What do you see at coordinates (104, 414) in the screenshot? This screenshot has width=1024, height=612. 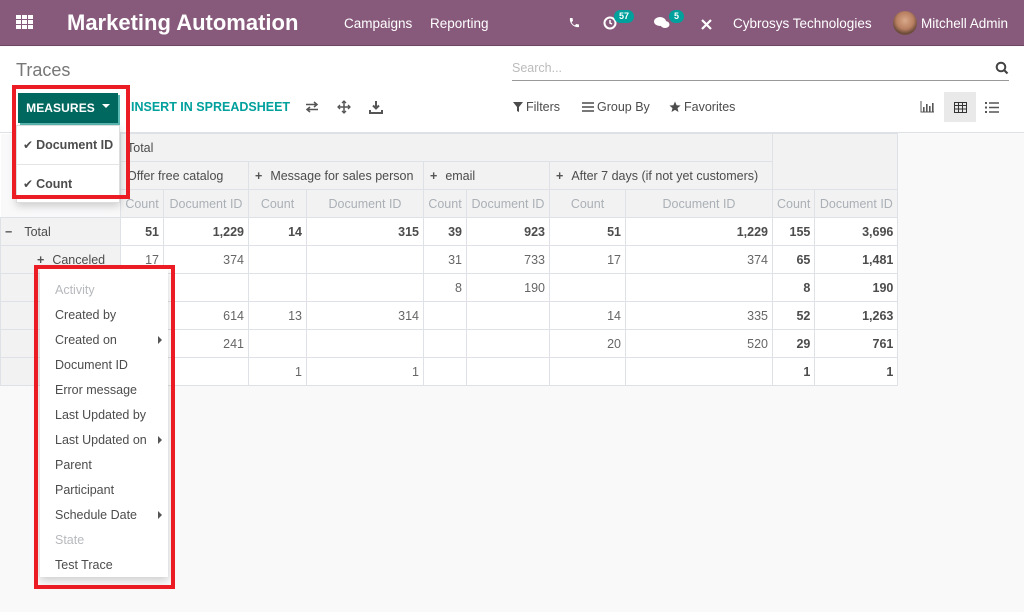 I see `groupby-option: Last Updated by` at bounding box center [104, 414].